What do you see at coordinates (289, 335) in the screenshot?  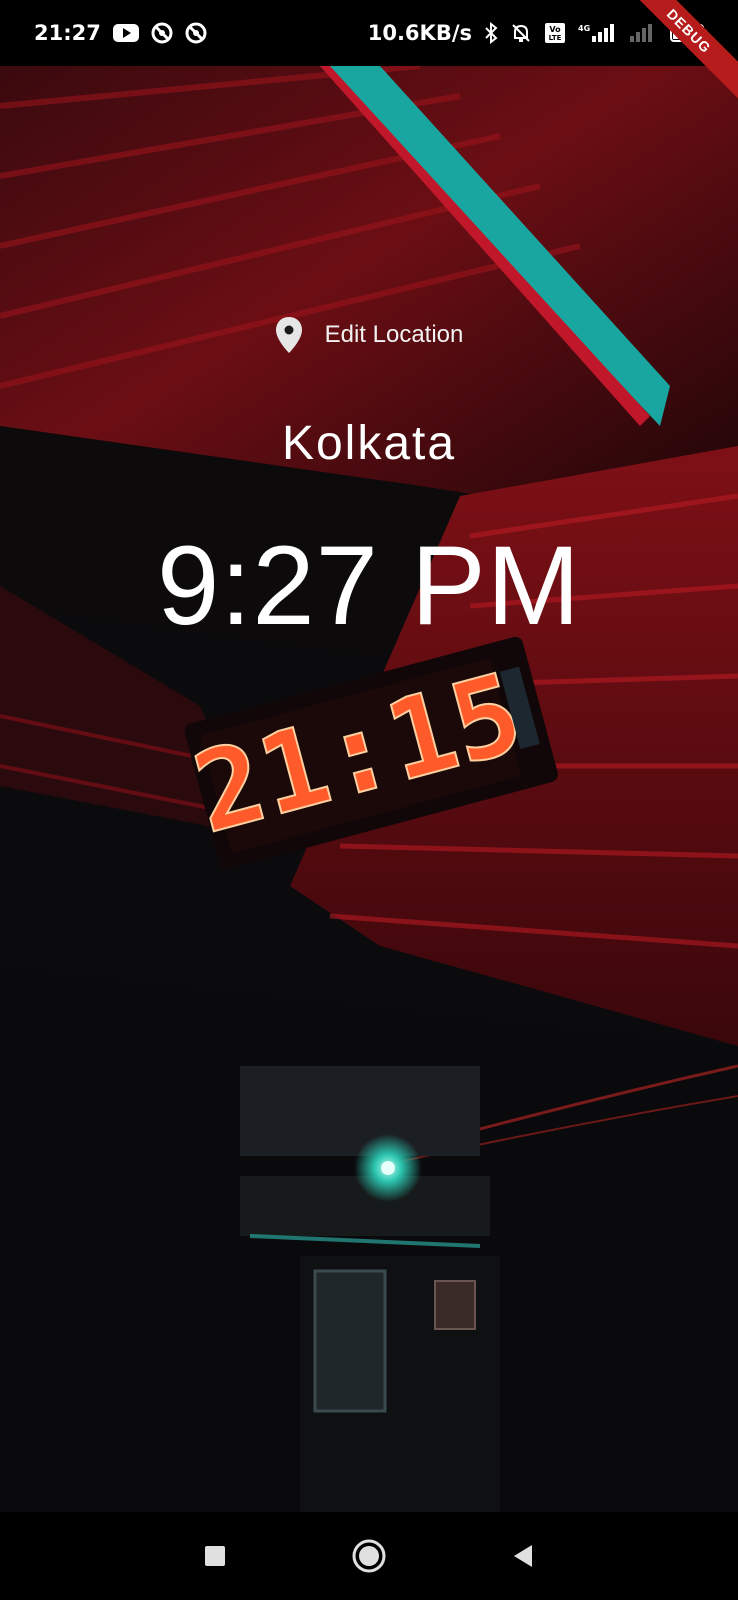 I see `location-pin-icon` at bounding box center [289, 335].